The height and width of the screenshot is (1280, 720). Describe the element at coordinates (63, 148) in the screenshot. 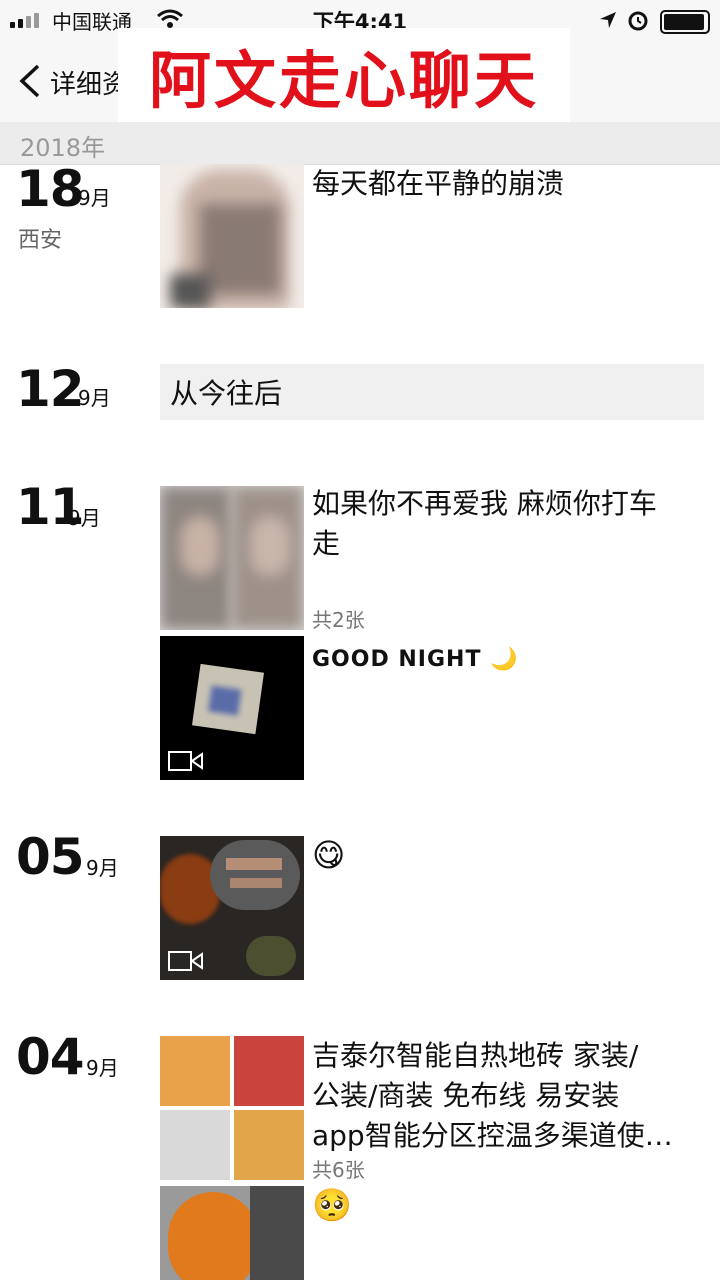

I see `year-header: 2018年` at that location.